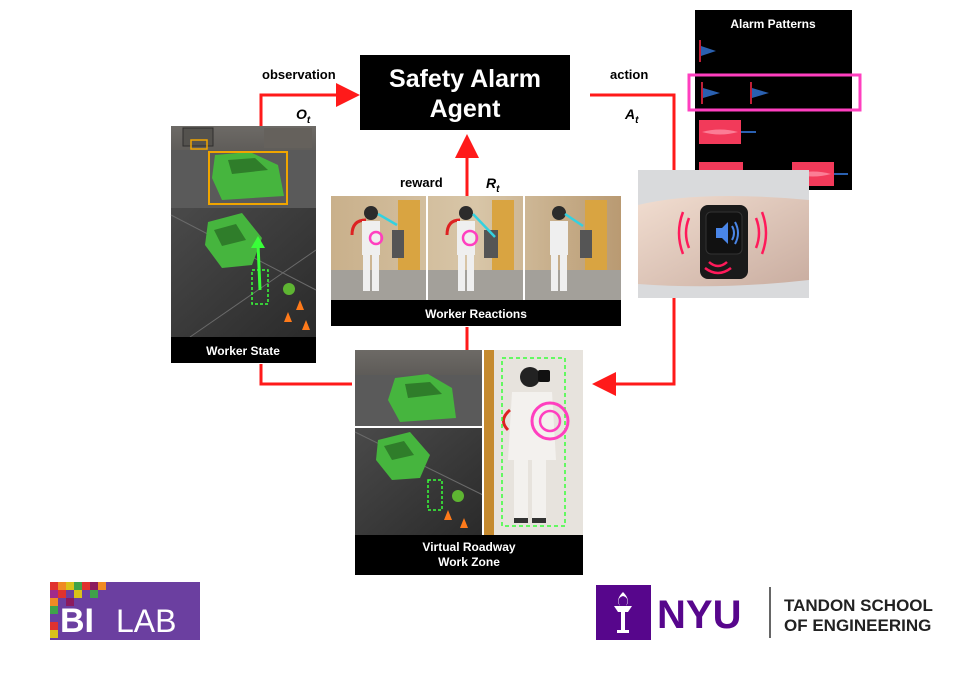 Image resolution: width=966 pixels, height=673 pixels. Describe the element at coordinates (469, 562) in the screenshot. I see `work-zone-caption-line2: Work Zone` at that location.